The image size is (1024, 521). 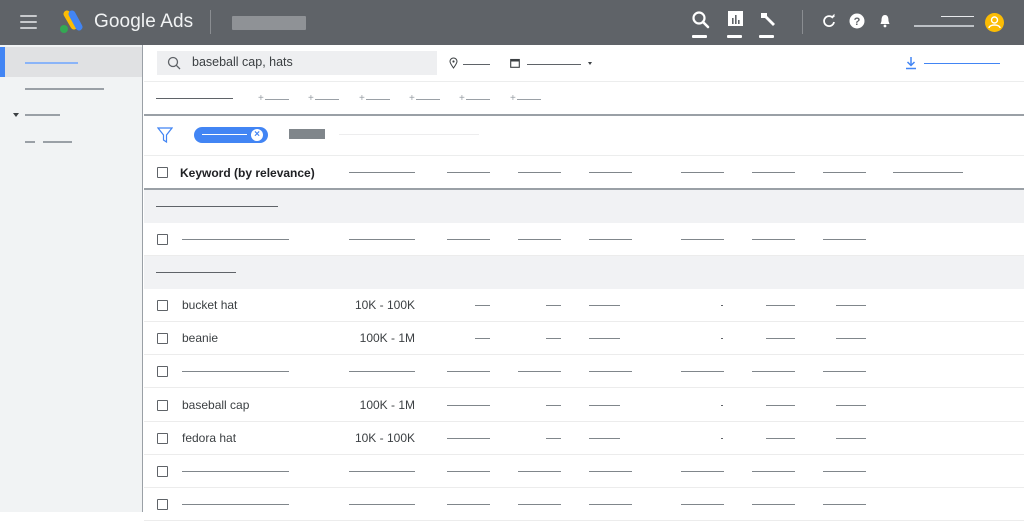 I want to click on person-icon, so click(x=994, y=22).